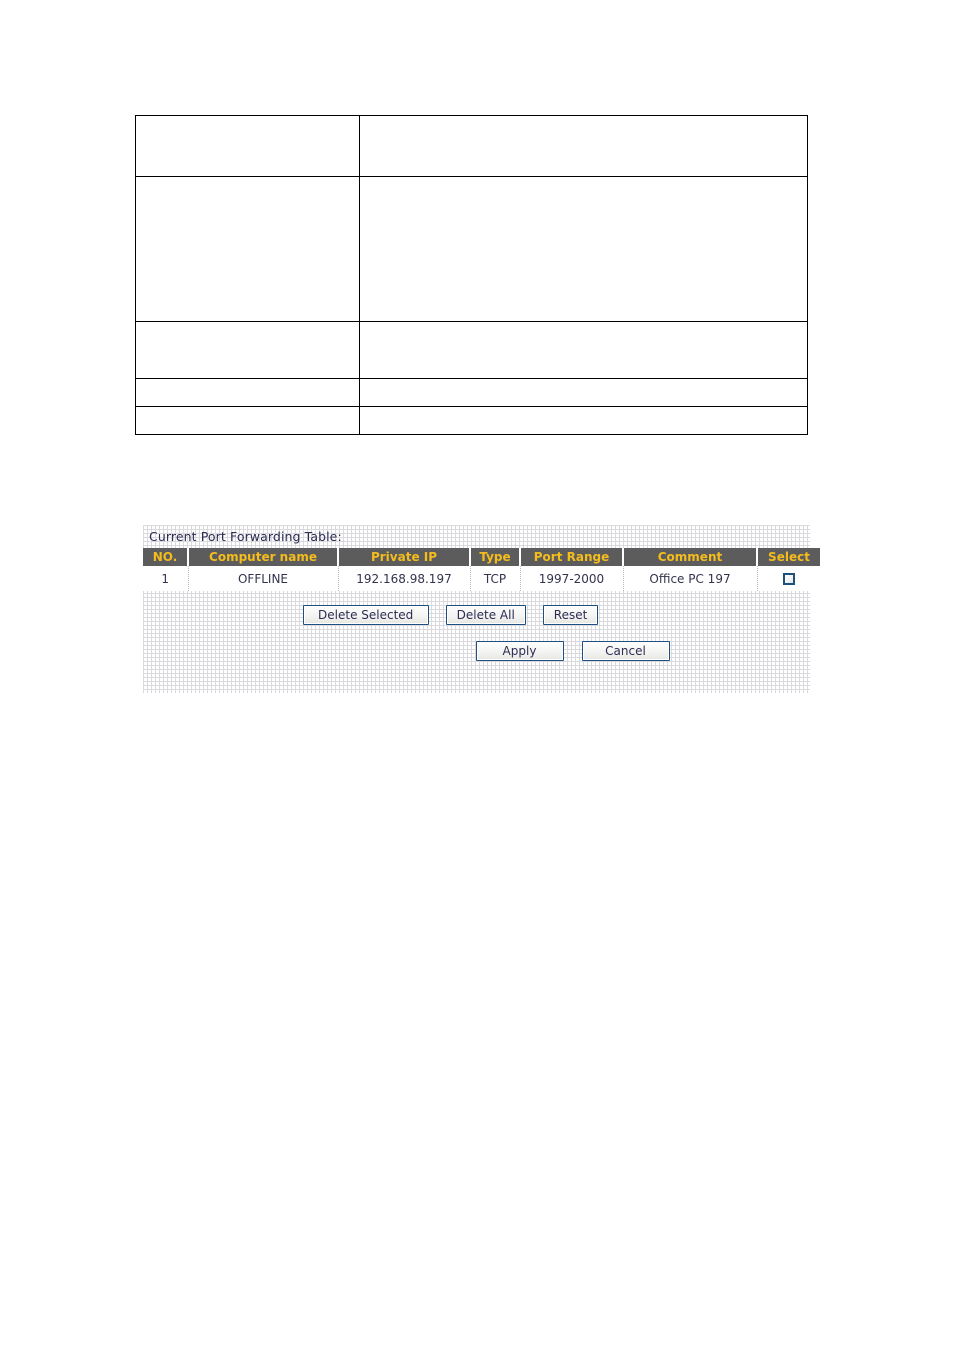 The height and width of the screenshot is (1350, 954). What do you see at coordinates (690, 557) in the screenshot?
I see `column-header-comment: Comment` at bounding box center [690, 557].